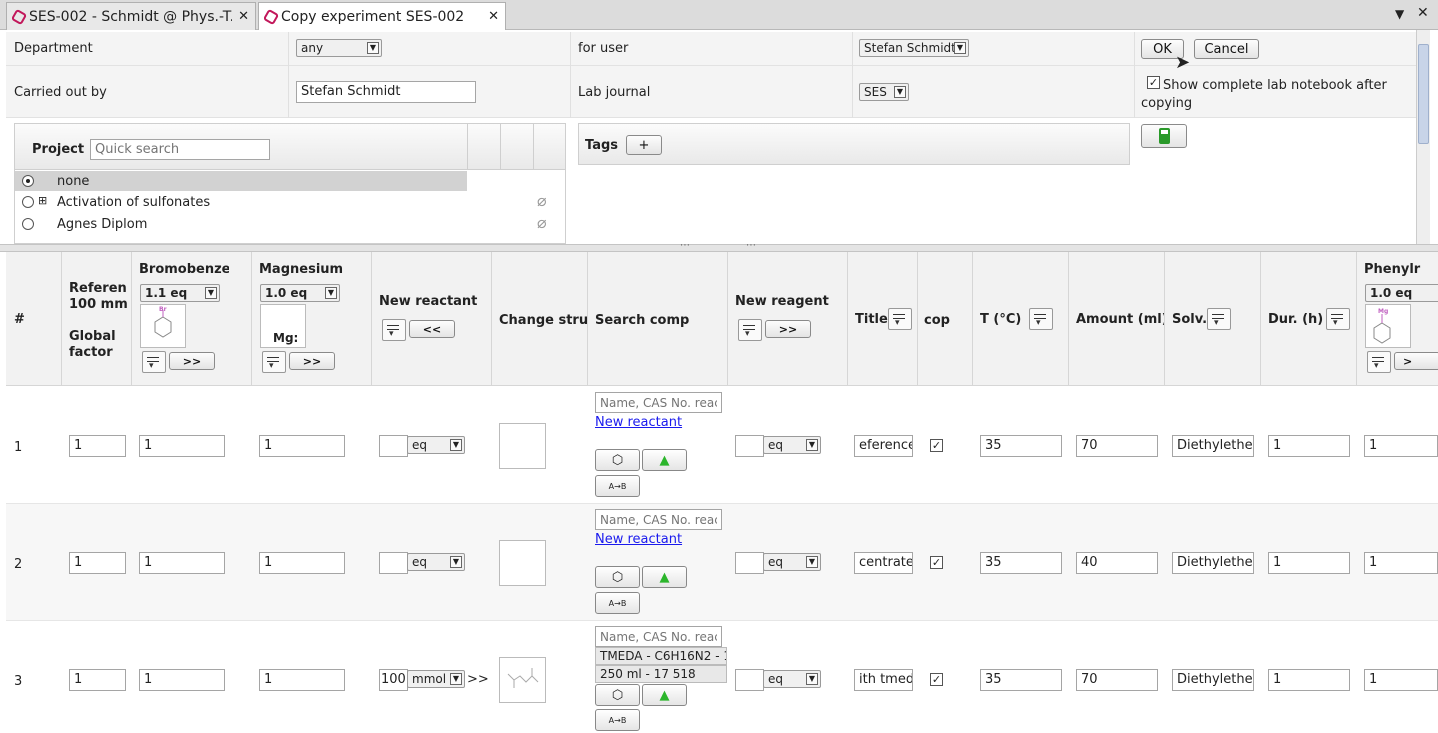 The image size is (1438, 733). What do you see at coordinates (883, 446) in the screenshot?
I see `title-input: eference` at bounding box center [883, 446].